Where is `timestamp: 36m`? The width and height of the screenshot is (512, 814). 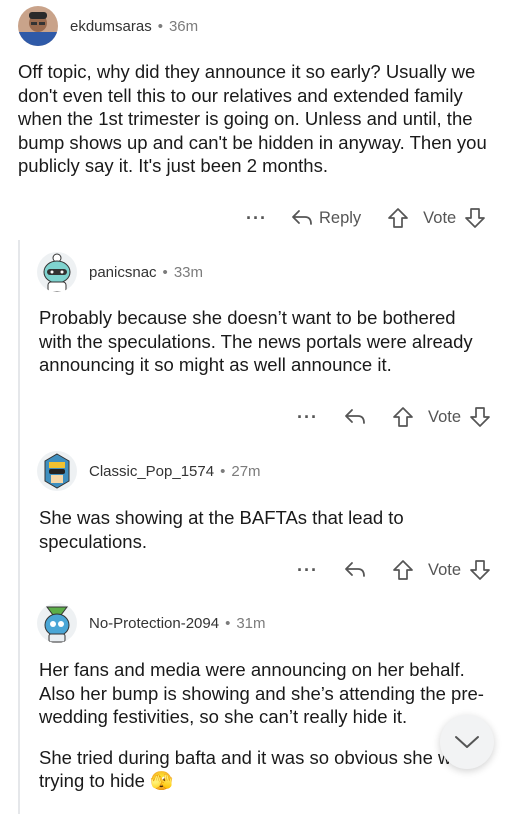 timestamp: 36m is located at coordinates (183, 26).